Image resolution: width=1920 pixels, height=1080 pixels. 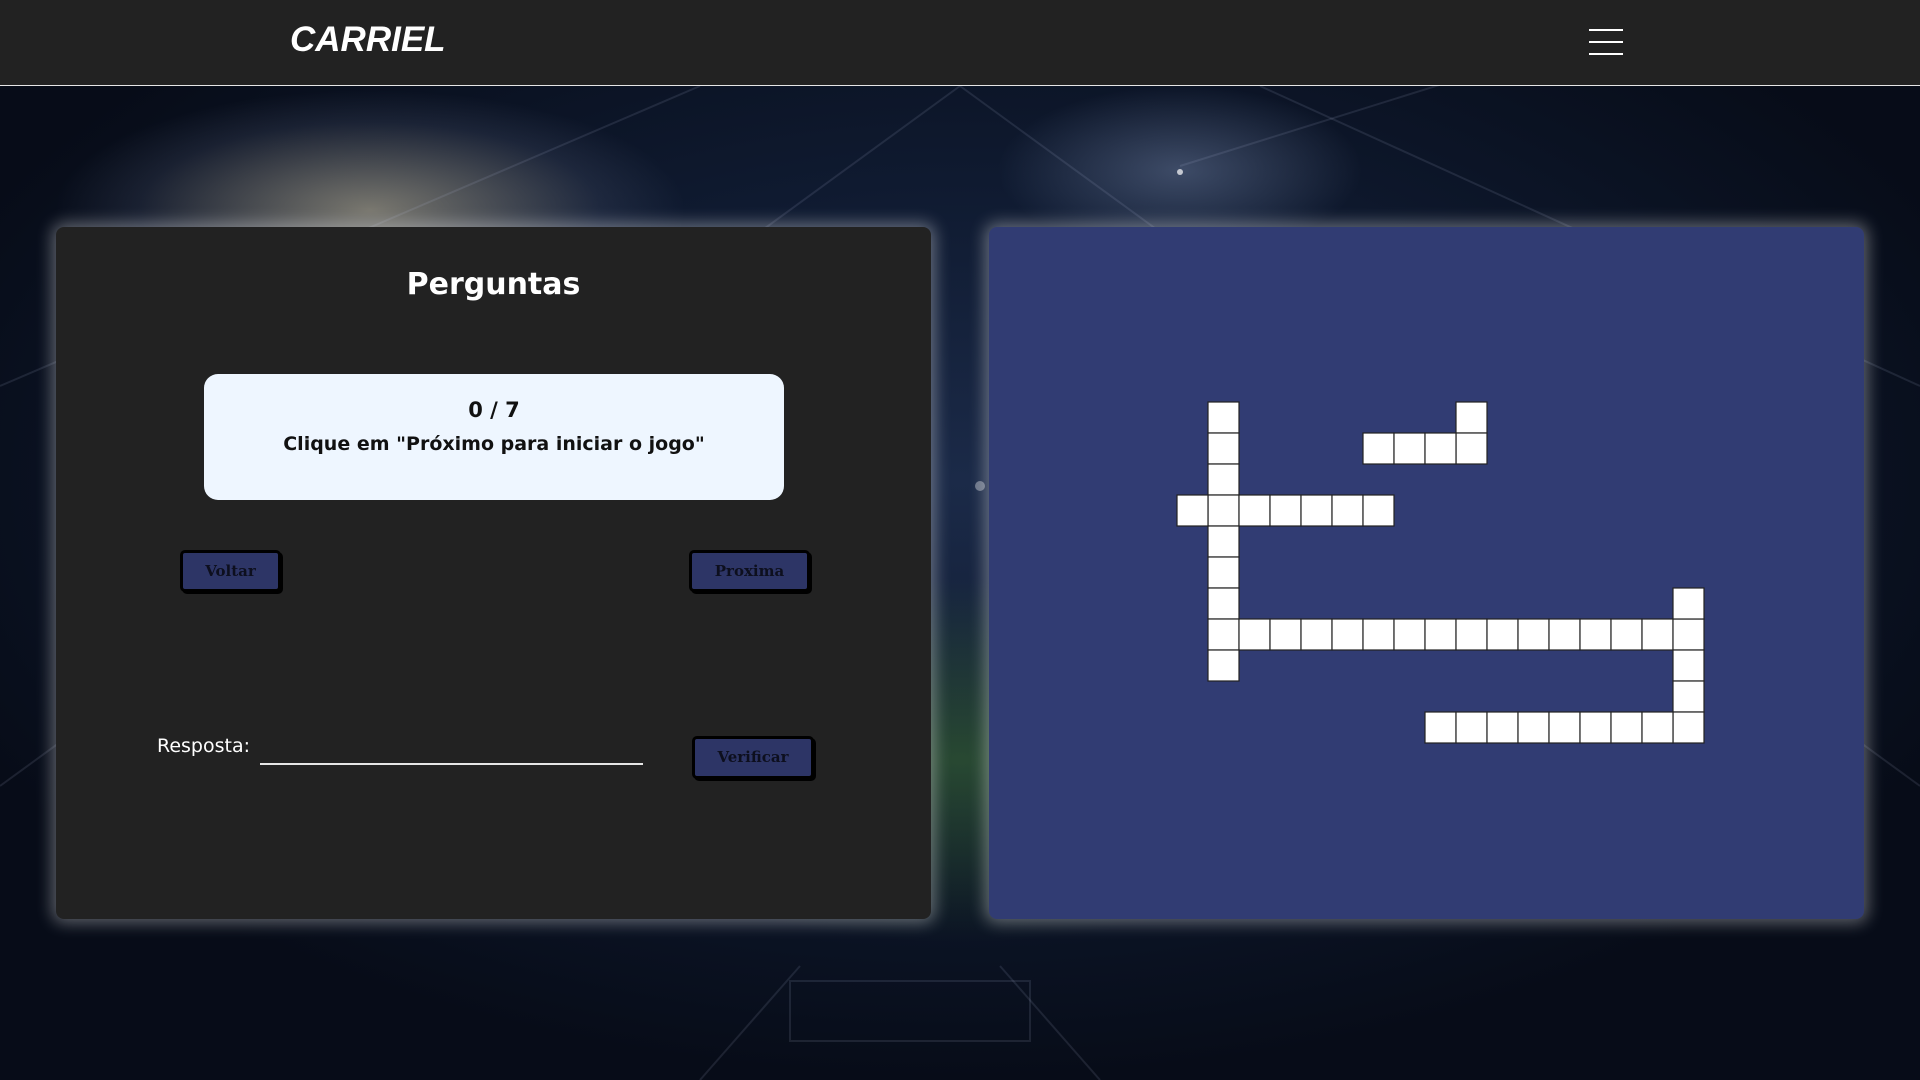 I want to click on back-button: Voltar, so click(x=230, y=571).